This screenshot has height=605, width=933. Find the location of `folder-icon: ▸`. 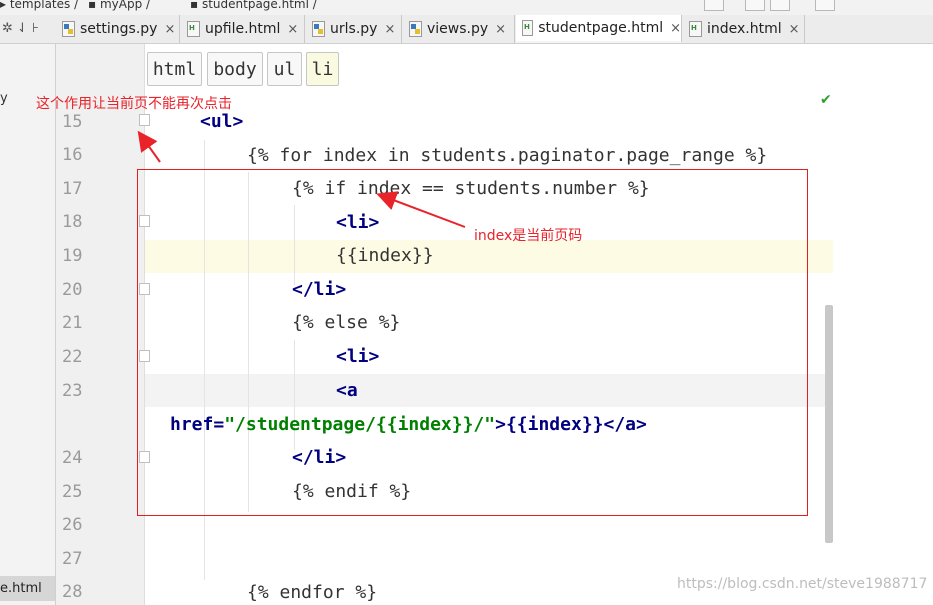

folder-icon: ▸ is located at coordinates (5, 5).